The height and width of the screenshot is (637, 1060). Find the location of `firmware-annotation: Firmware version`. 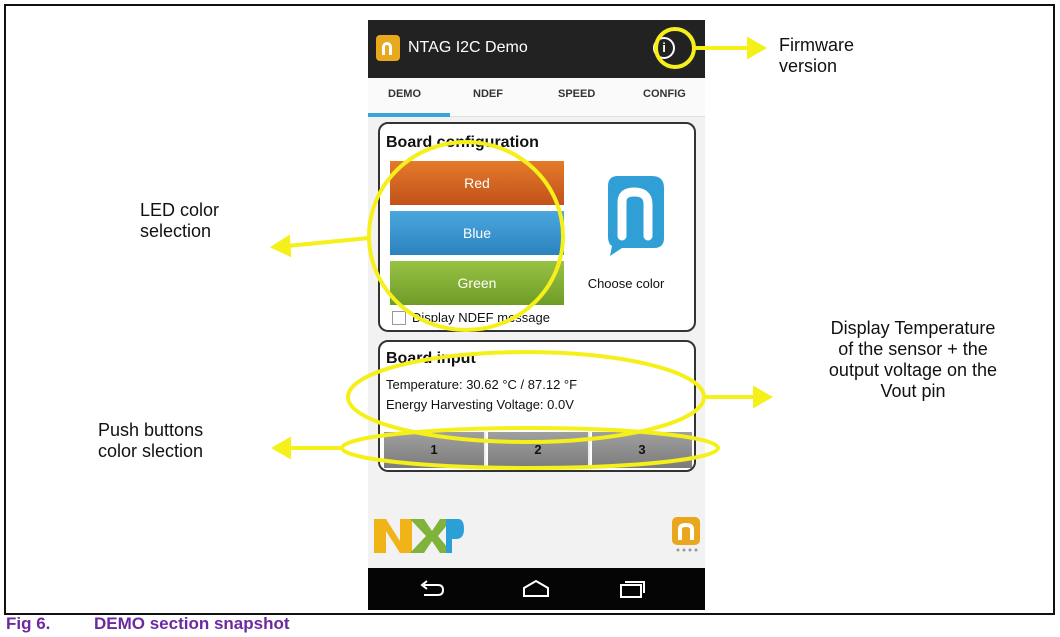

firmware-annotation: Firmware version is located at coordinates (816, 56).